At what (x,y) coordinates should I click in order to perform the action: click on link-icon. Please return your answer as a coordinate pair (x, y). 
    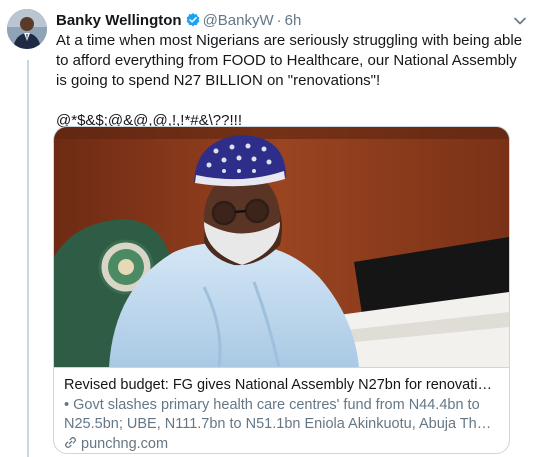
    Looking at the image, I should click on (70, 442).